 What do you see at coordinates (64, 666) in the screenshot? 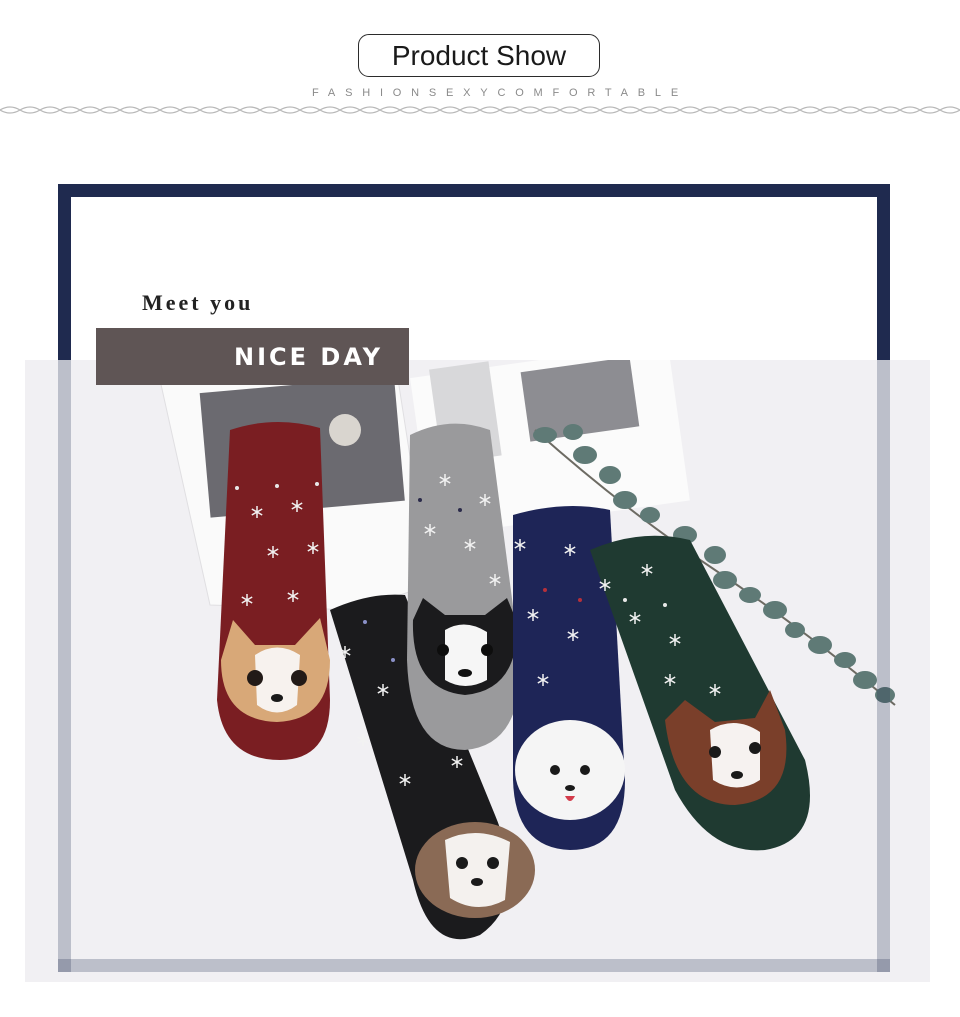
I see `frame-veil-left` at bounding box center [64, 666].